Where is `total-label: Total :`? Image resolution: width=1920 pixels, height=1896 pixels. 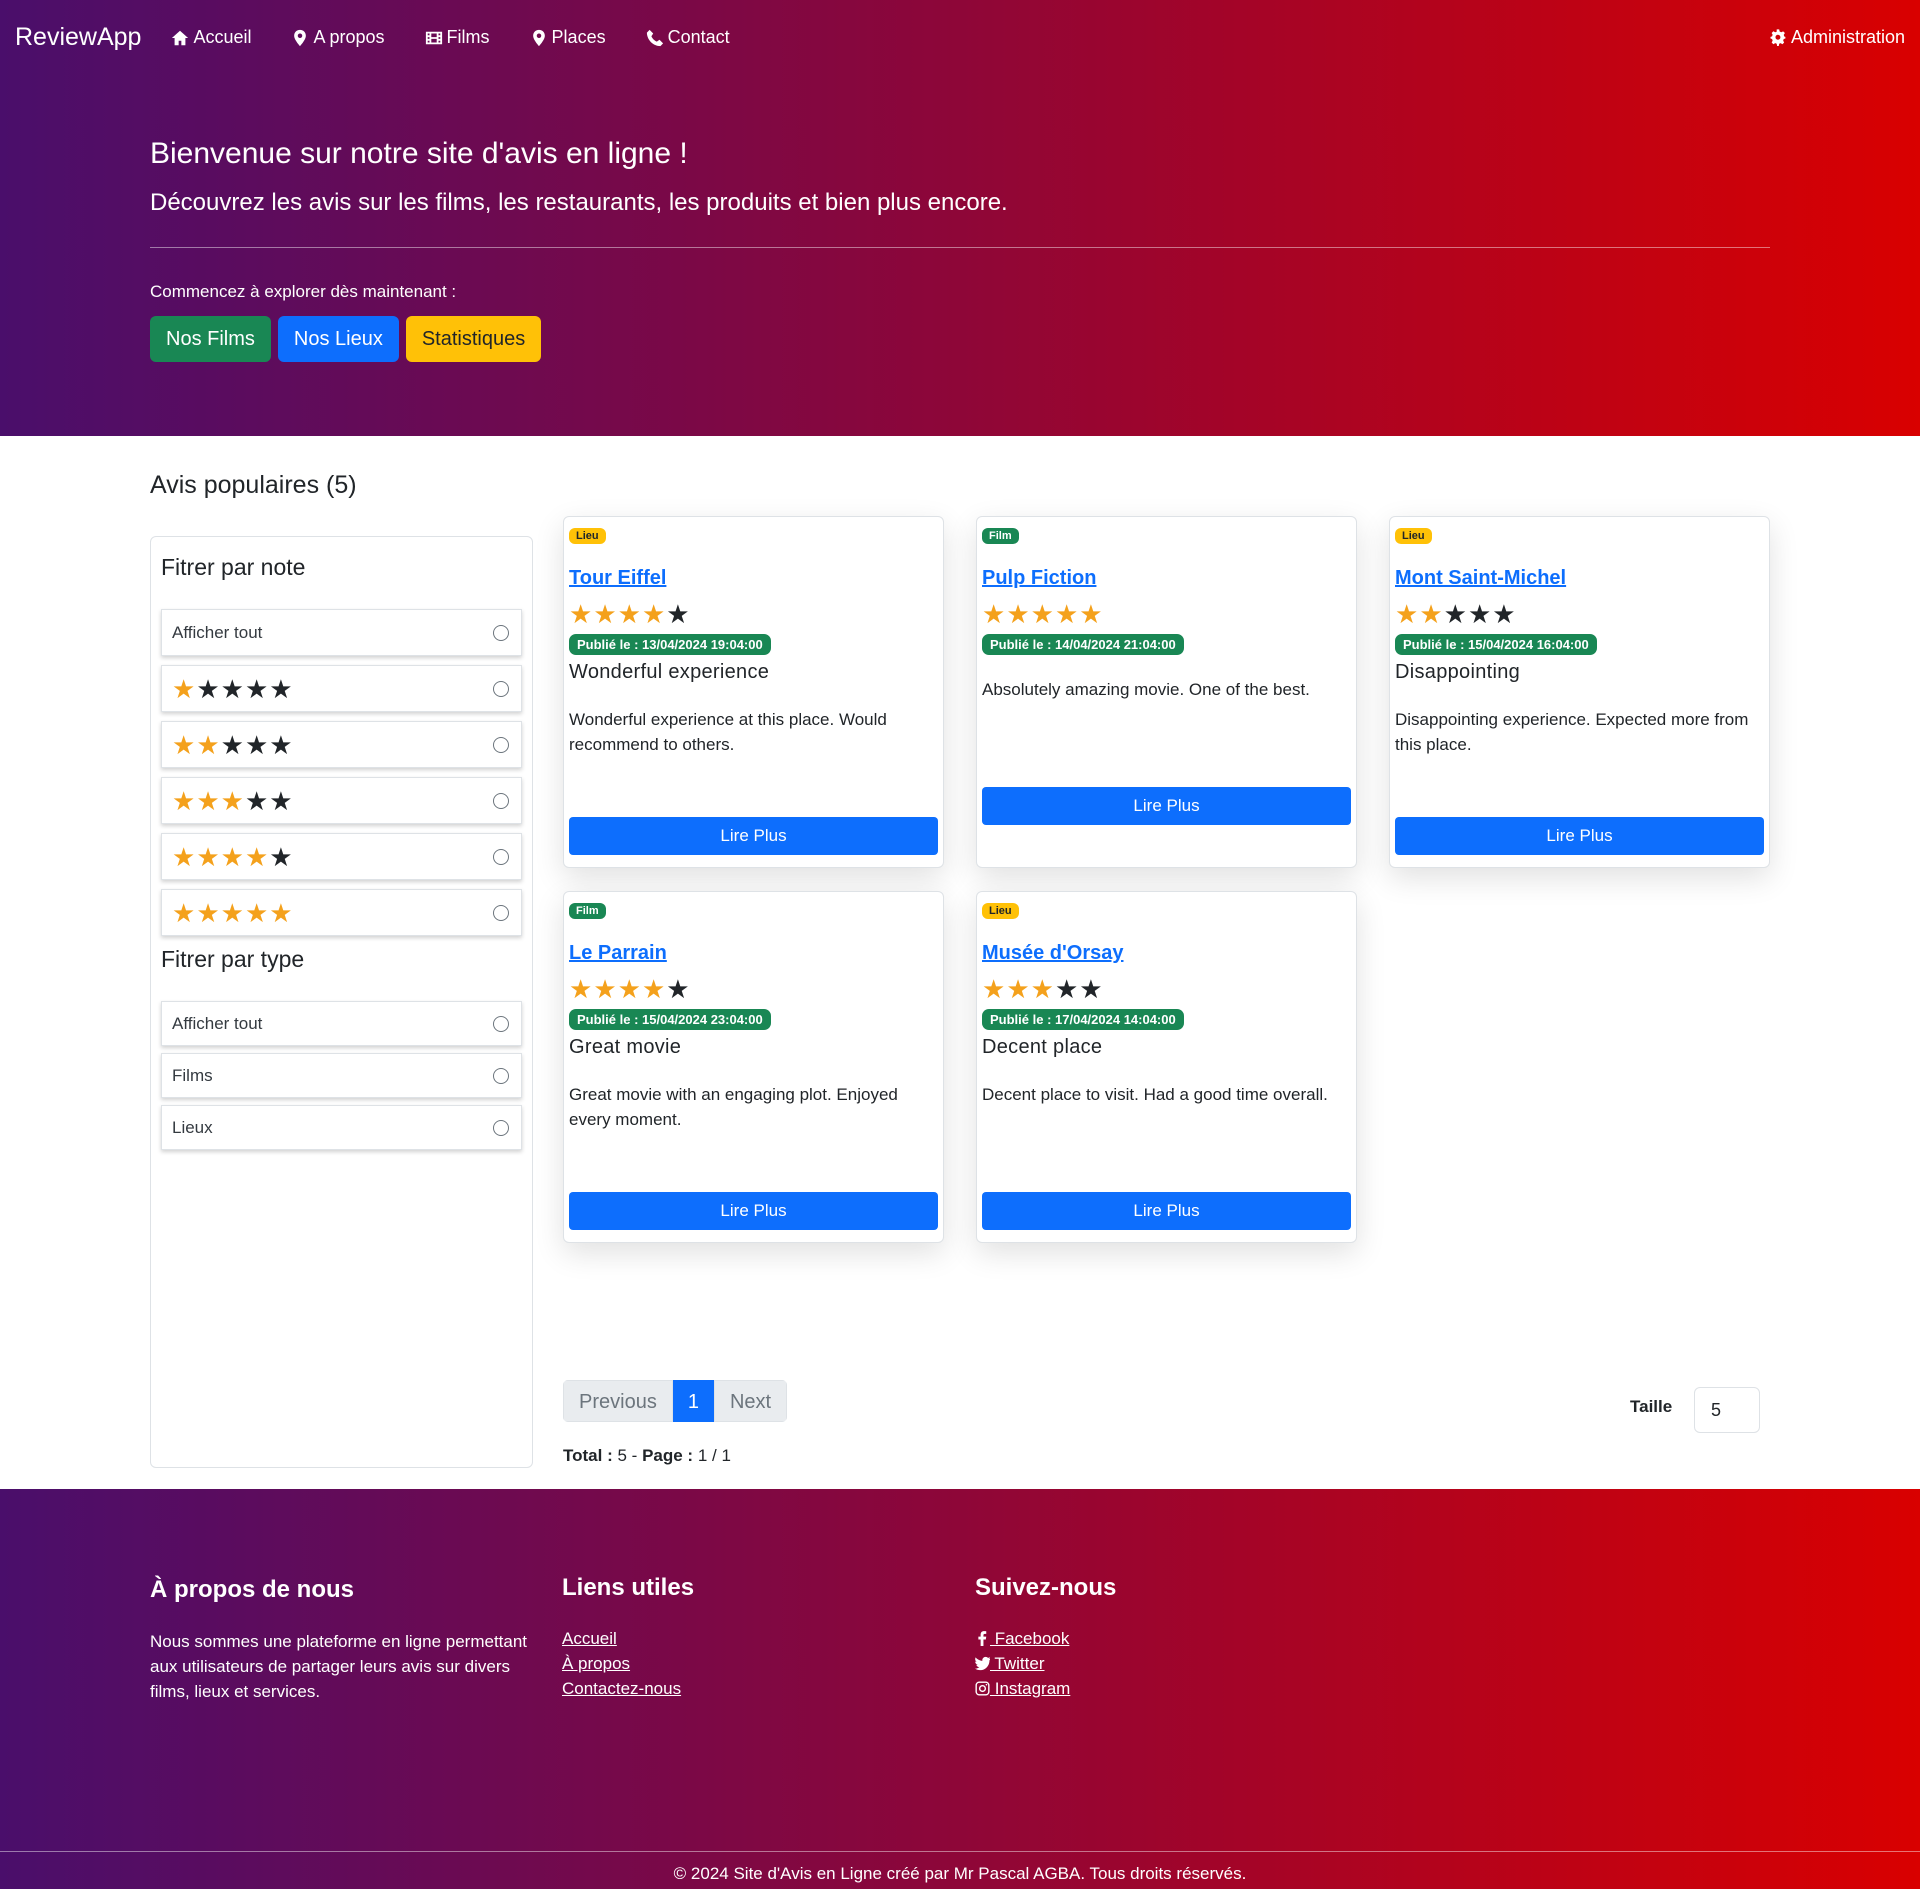 total-label: Total : is located at coordinates (588, 1455).